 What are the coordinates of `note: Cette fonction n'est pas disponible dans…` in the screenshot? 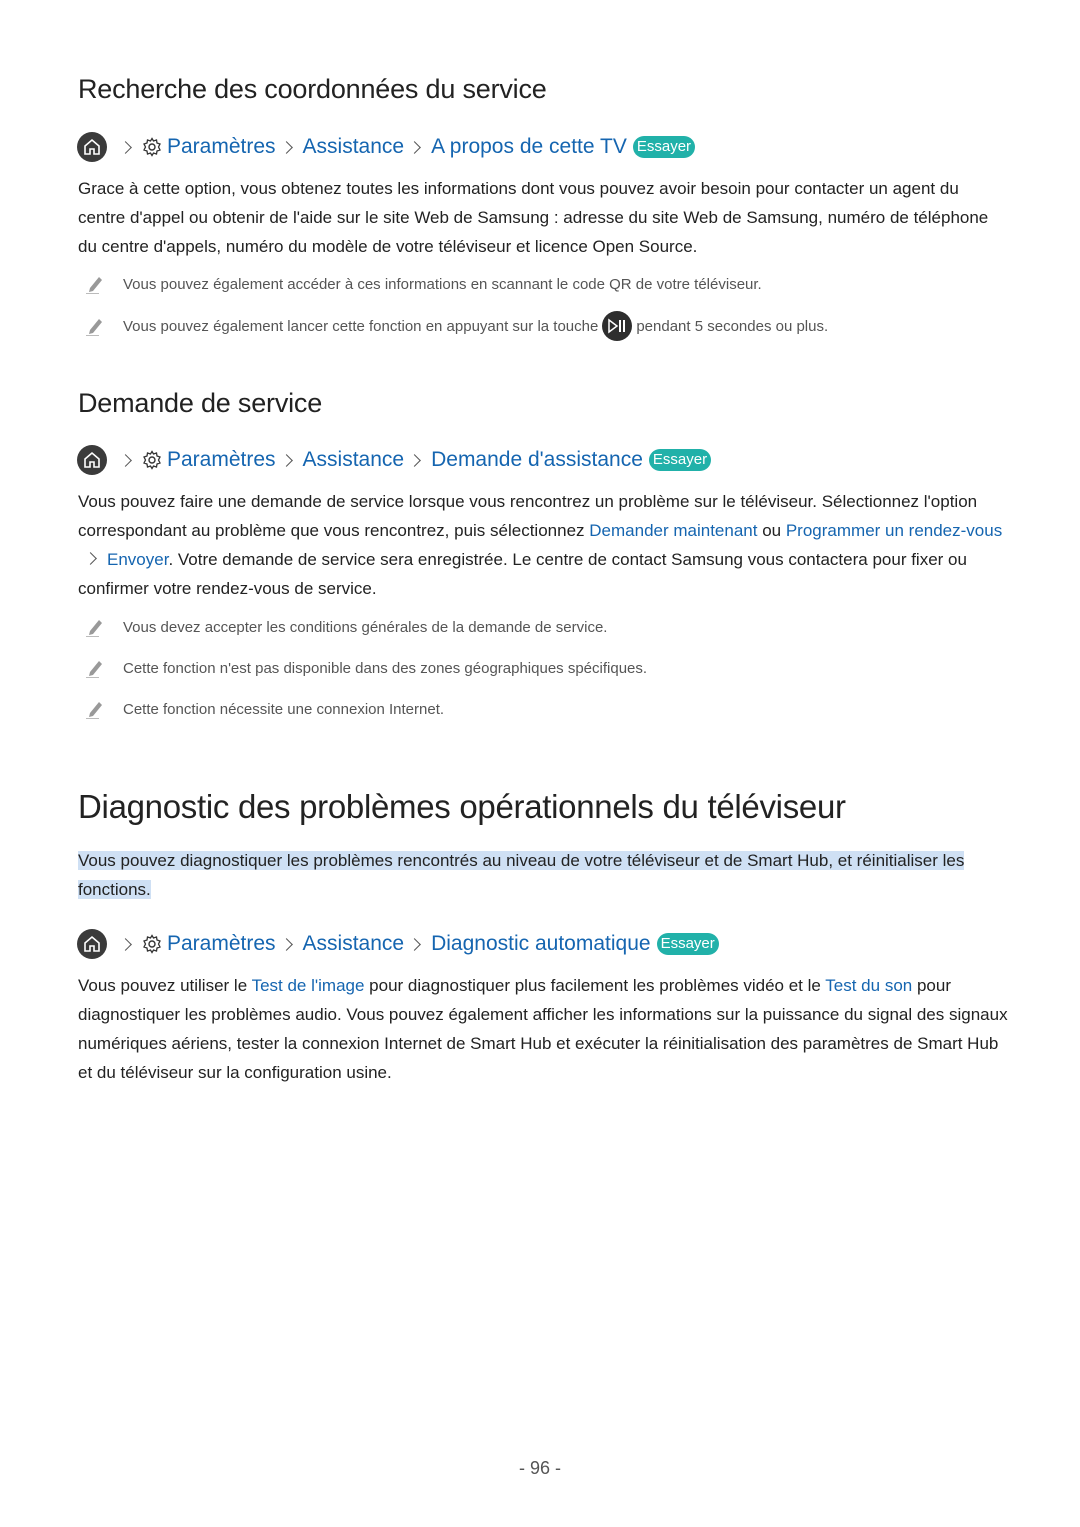 It's located at (366, 668).